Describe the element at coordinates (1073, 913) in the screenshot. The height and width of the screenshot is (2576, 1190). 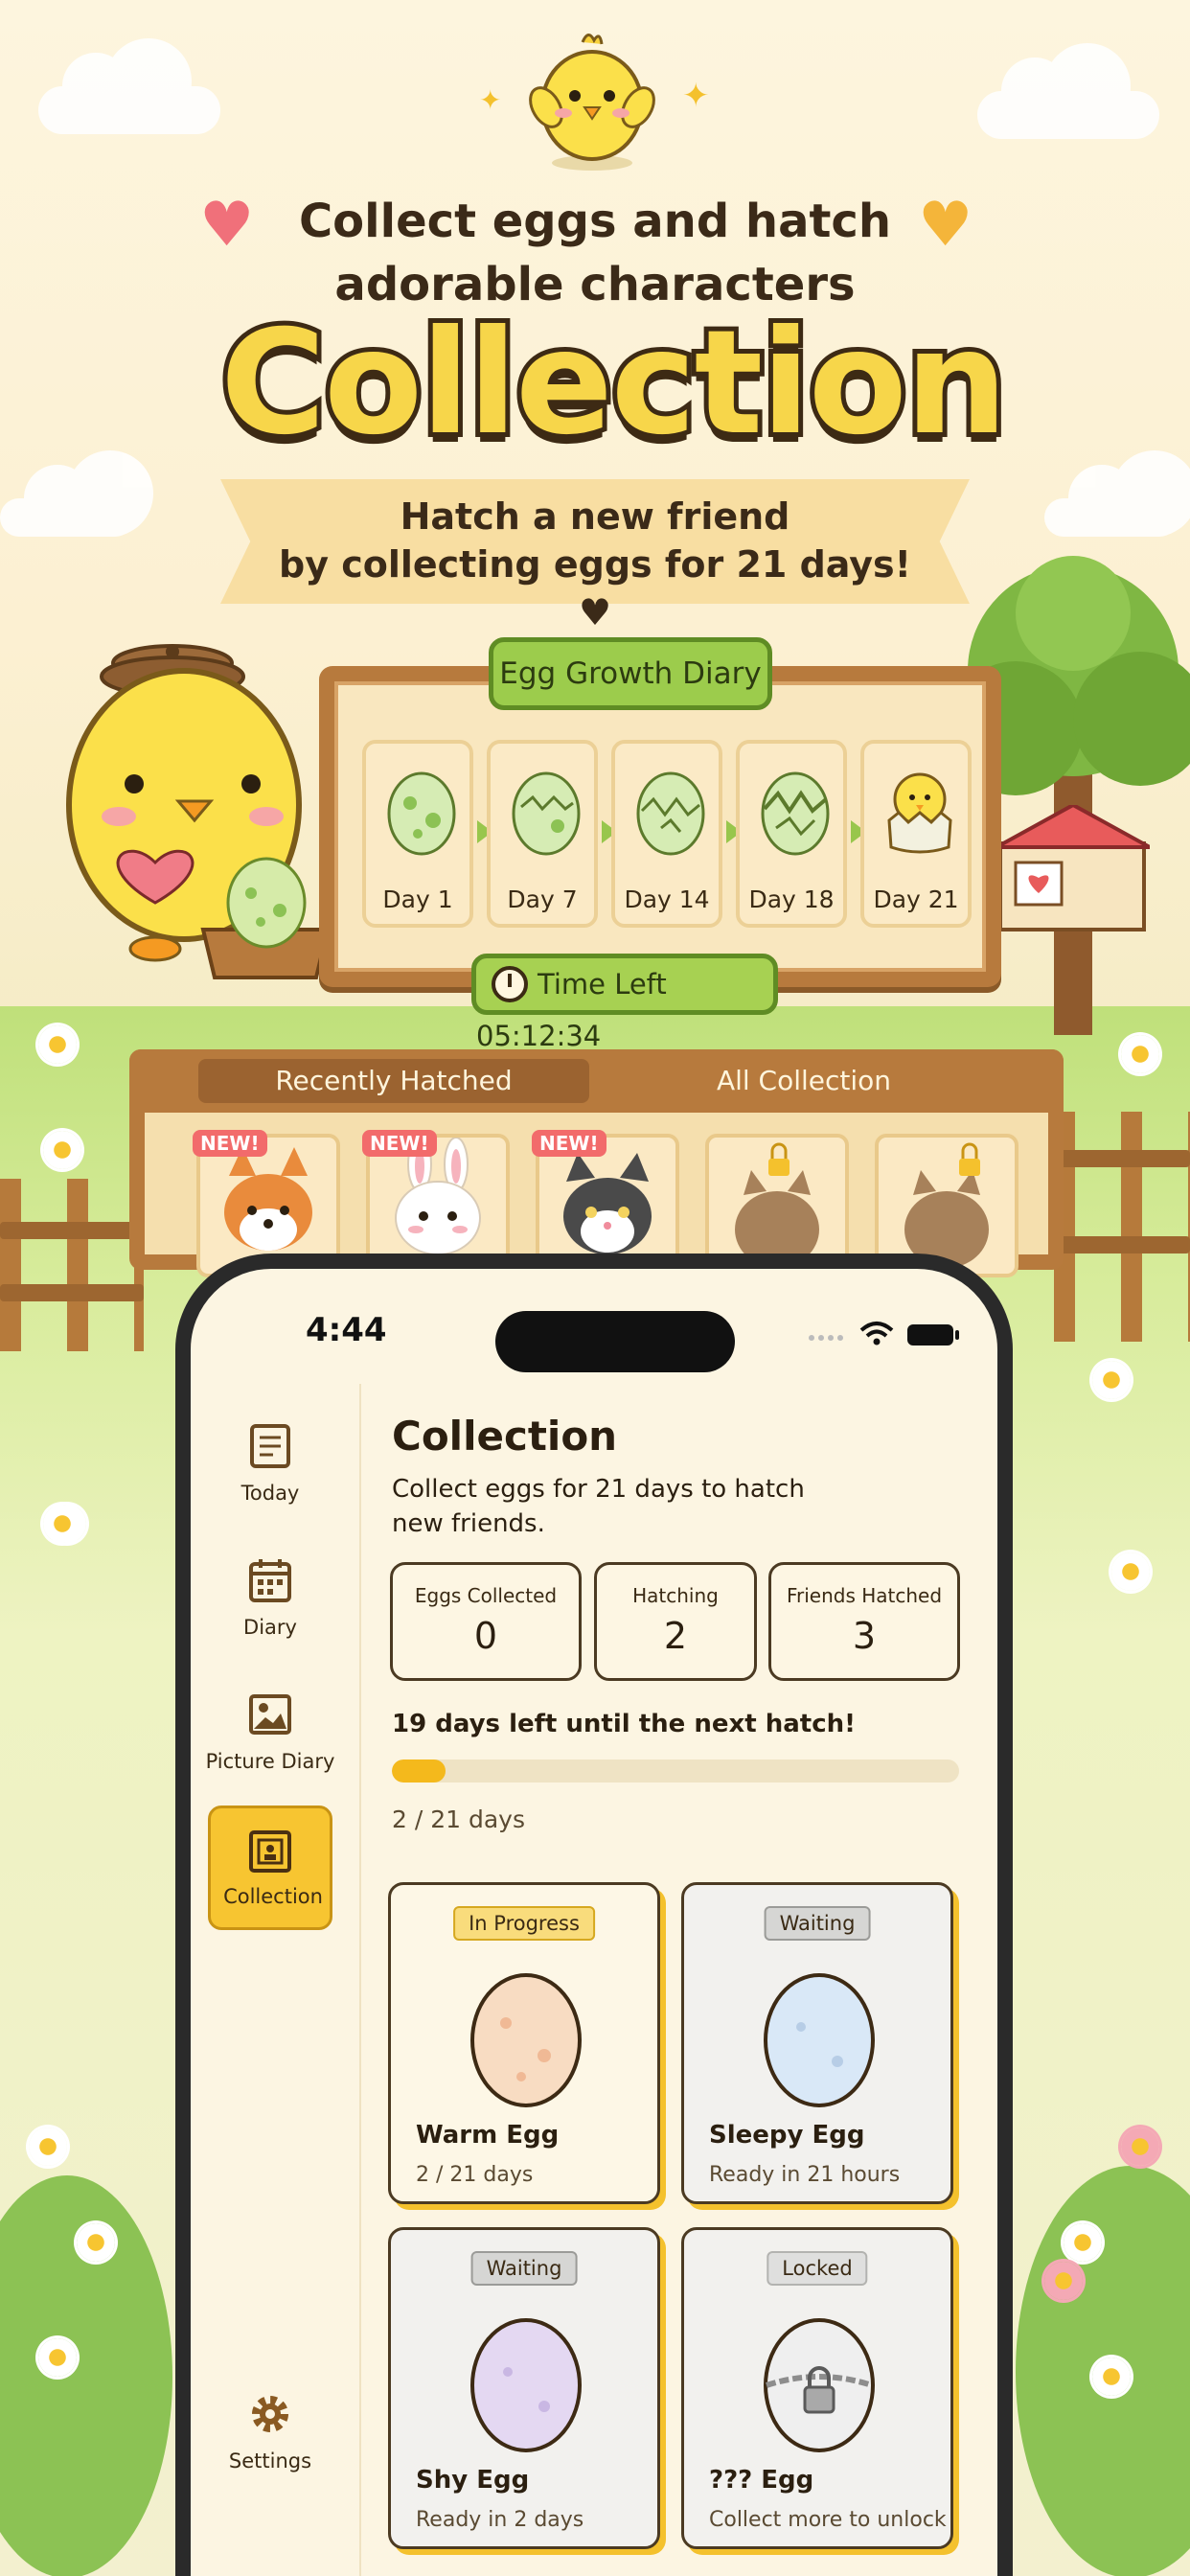
I see `mailbox` at that location.